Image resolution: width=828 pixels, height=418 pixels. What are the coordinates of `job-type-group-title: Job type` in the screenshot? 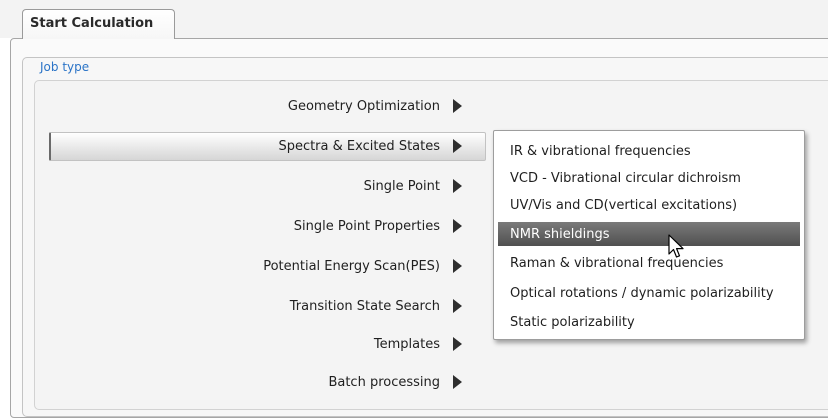 It's located at (65, 67).